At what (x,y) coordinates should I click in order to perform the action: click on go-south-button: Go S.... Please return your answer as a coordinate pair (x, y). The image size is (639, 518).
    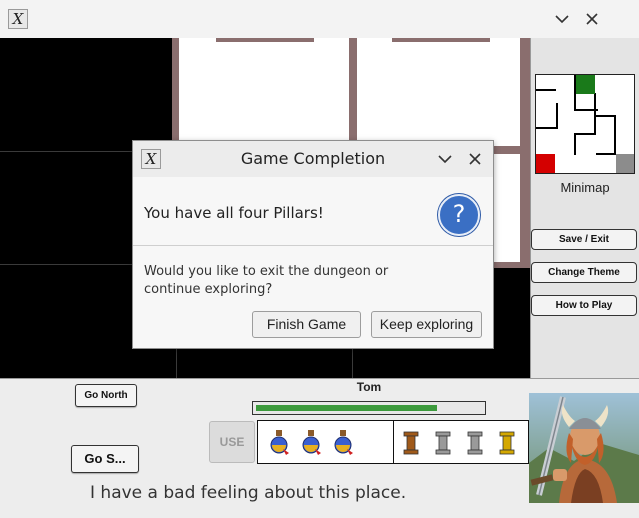
    Looking at the image, I should click on (105, 459).